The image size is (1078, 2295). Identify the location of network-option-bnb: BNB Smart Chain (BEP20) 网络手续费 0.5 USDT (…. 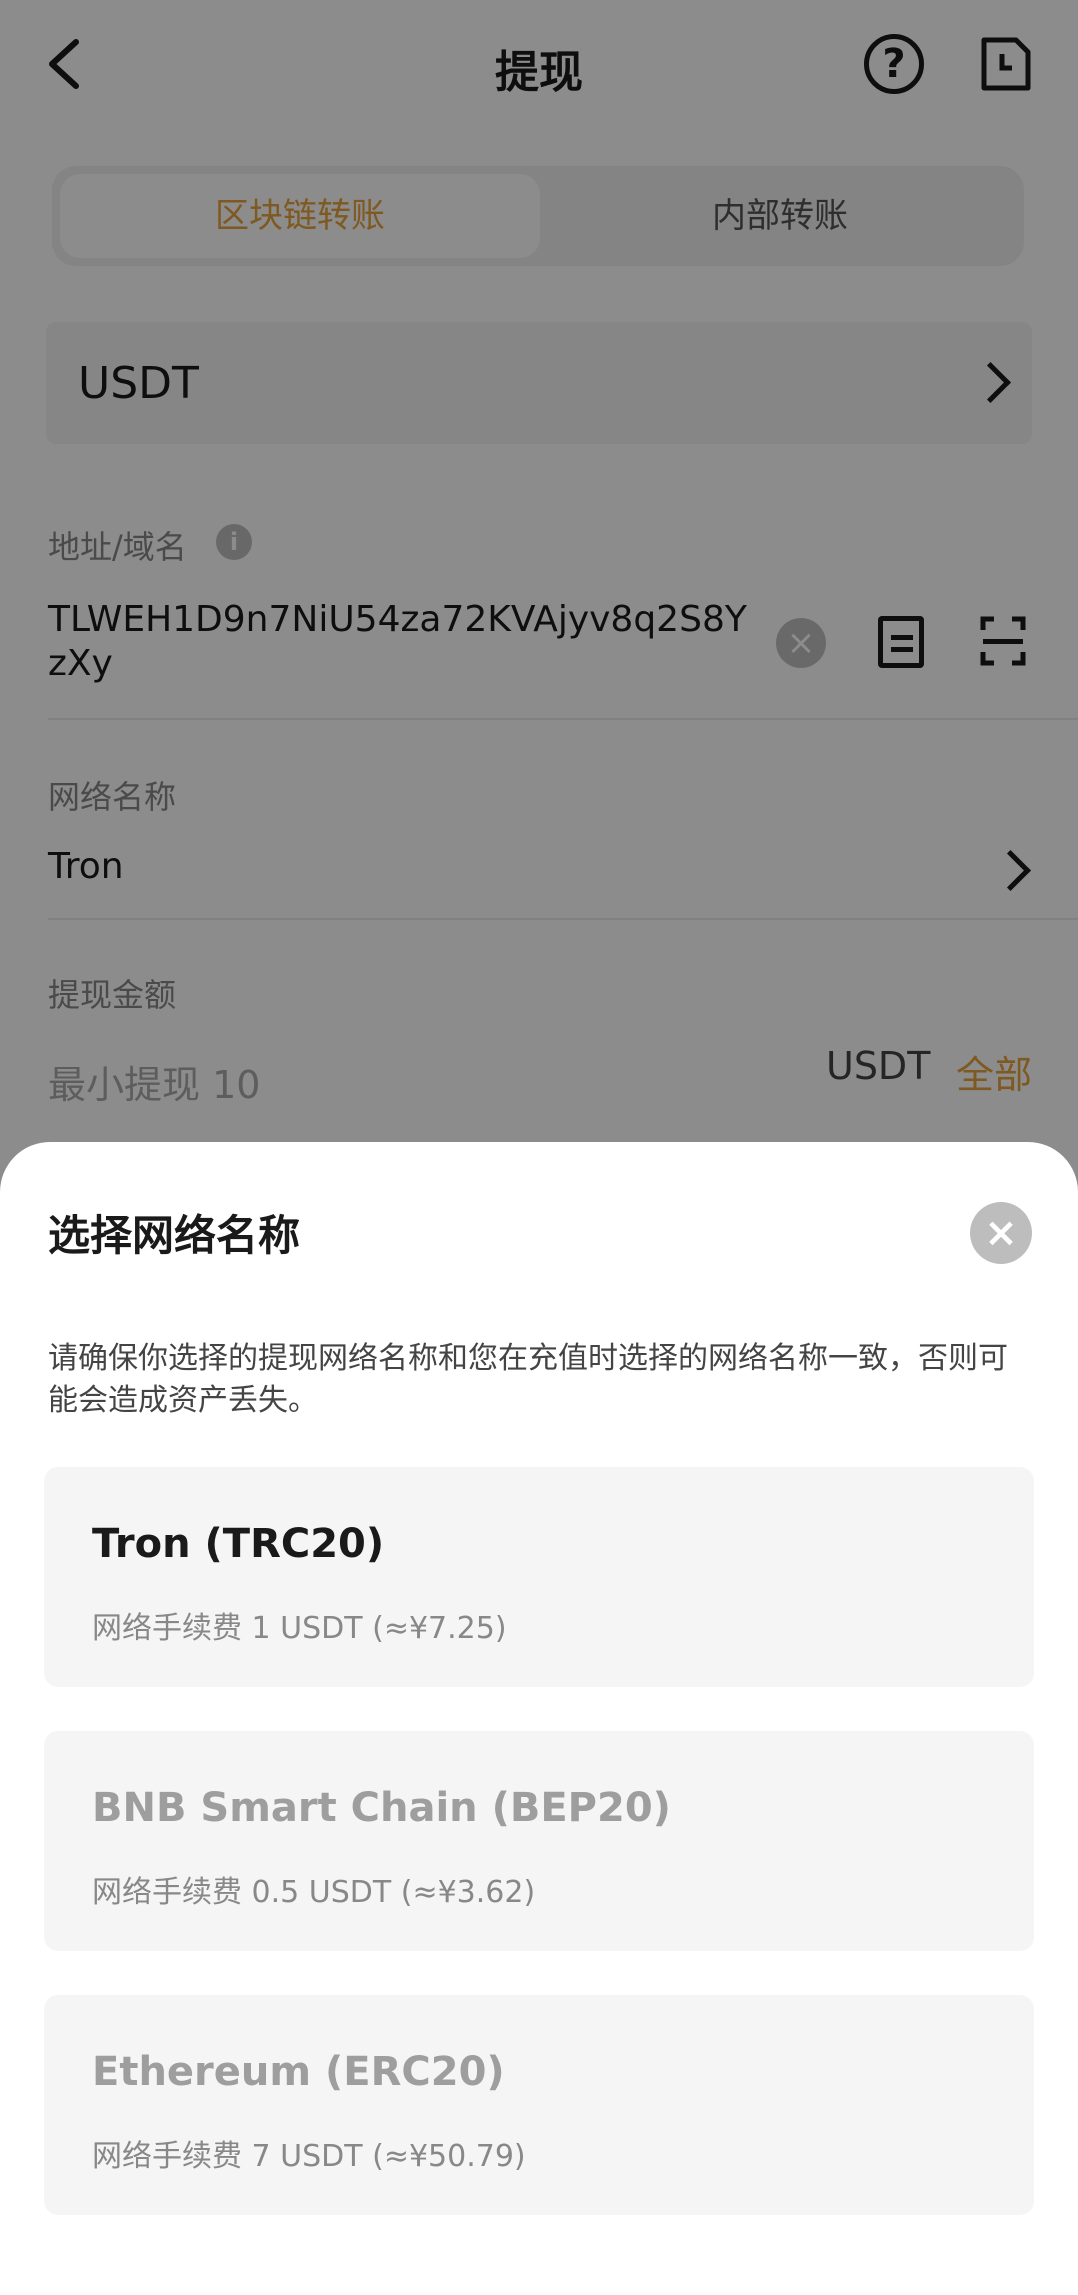
(539, 1841).